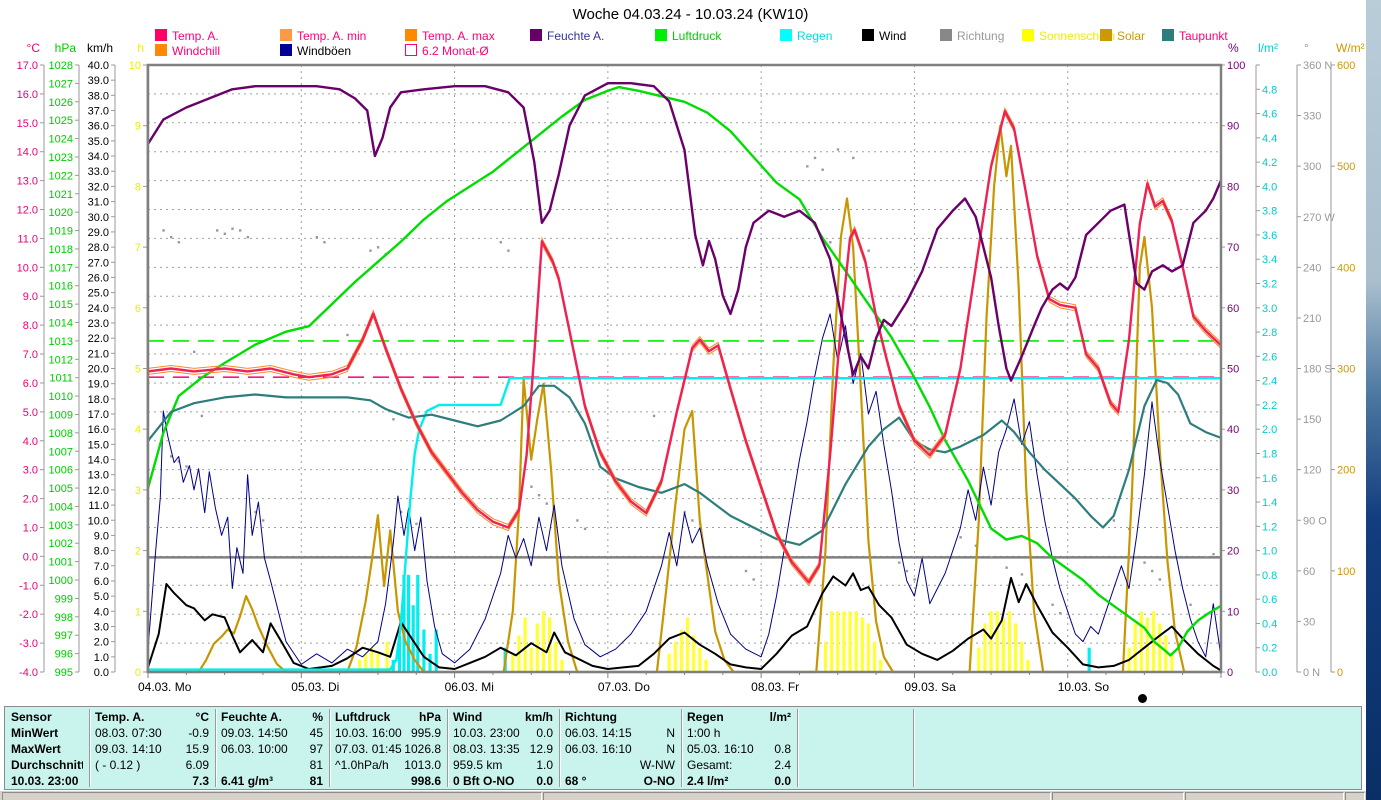  I want to click on table-cell: 68 ° O-NO, so click(620, 782).